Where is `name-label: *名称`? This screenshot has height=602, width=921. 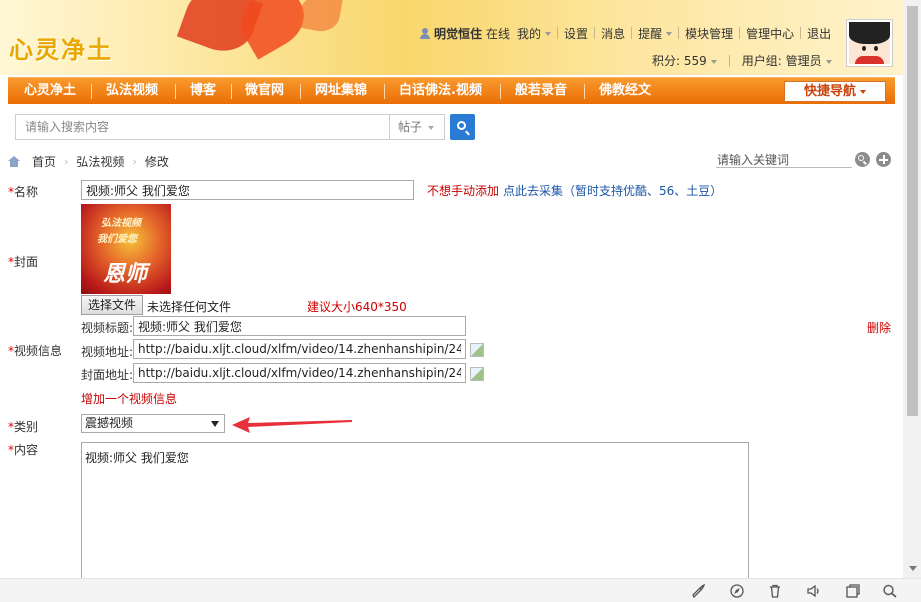 name-label: *名称 is located at coordinates (23, 192).